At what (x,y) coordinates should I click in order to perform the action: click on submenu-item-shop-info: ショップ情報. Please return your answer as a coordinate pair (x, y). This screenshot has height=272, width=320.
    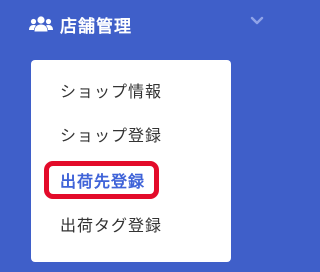
    Looking at the image, I should click on (111, 92).